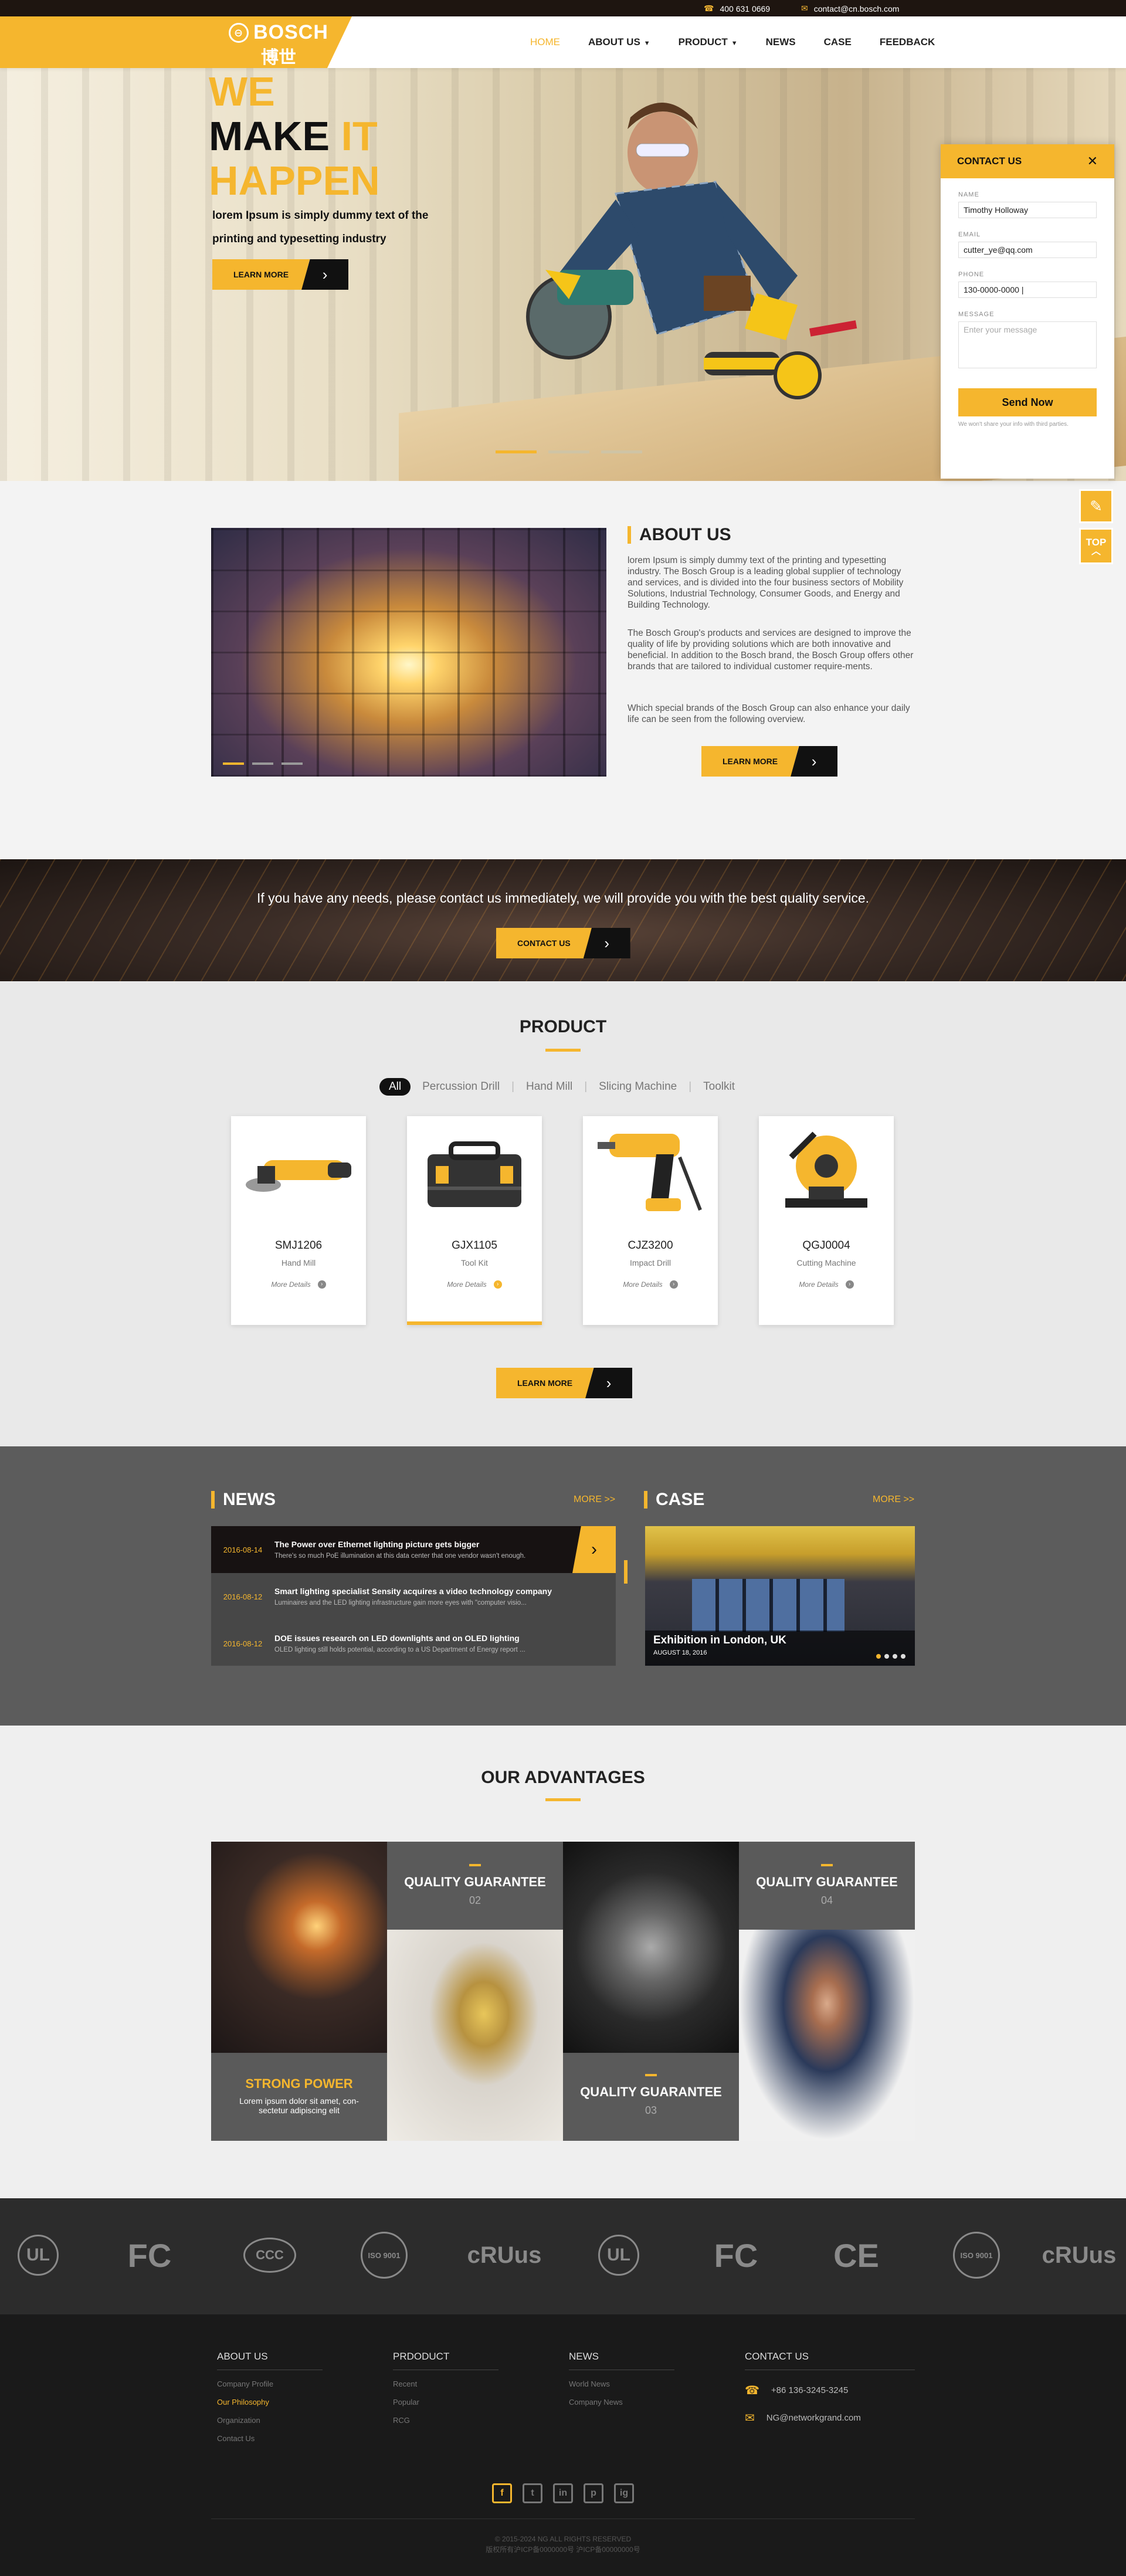  What do you see at coordinates (532, 2493) in the screenshot?
I see `twitter-icon: t` at bounding box center [532, 2493].